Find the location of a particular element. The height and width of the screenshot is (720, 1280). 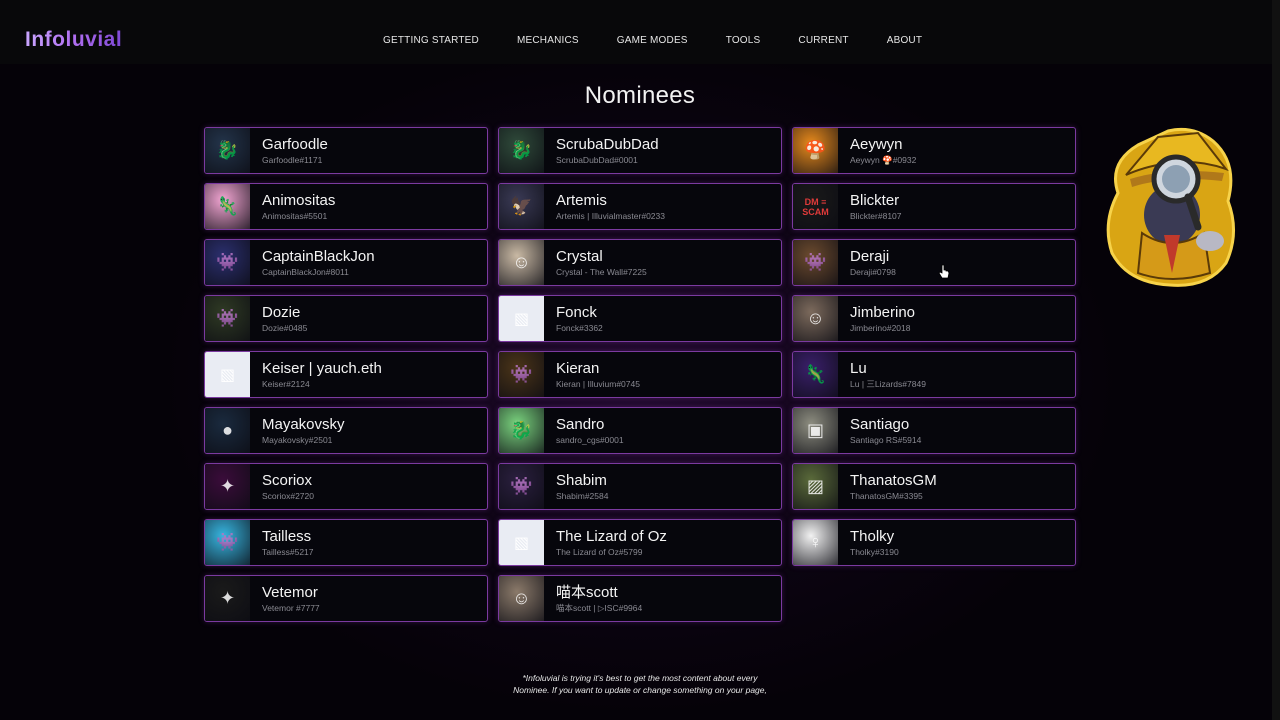

nominee-info: Vetemor Vetemor #7777 is located at coordinates (291, 599).